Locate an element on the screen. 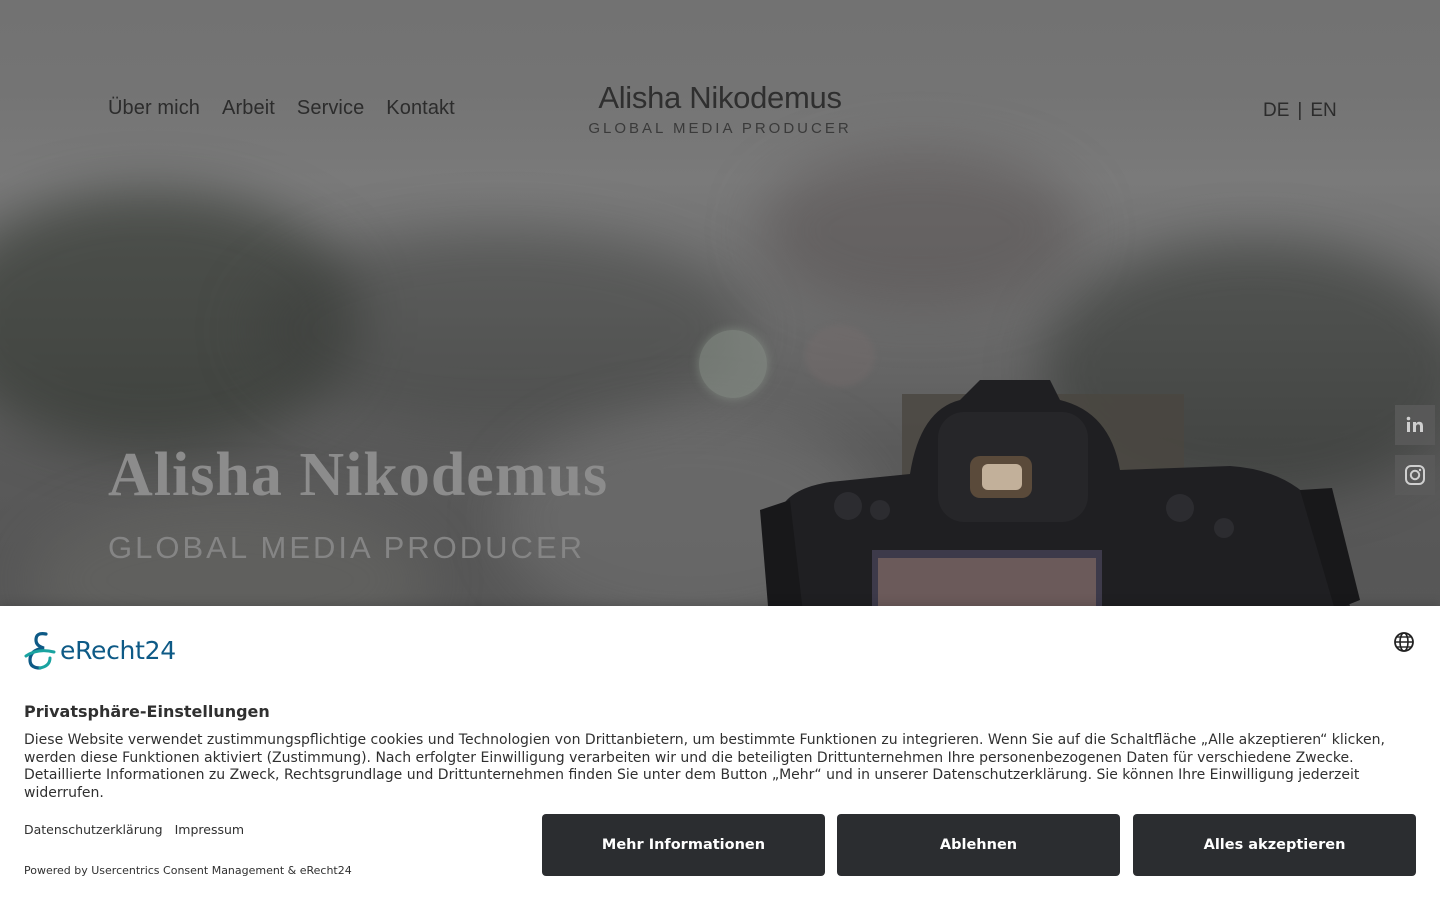  nav-item-service: Service is located at coordinates (330, 108).